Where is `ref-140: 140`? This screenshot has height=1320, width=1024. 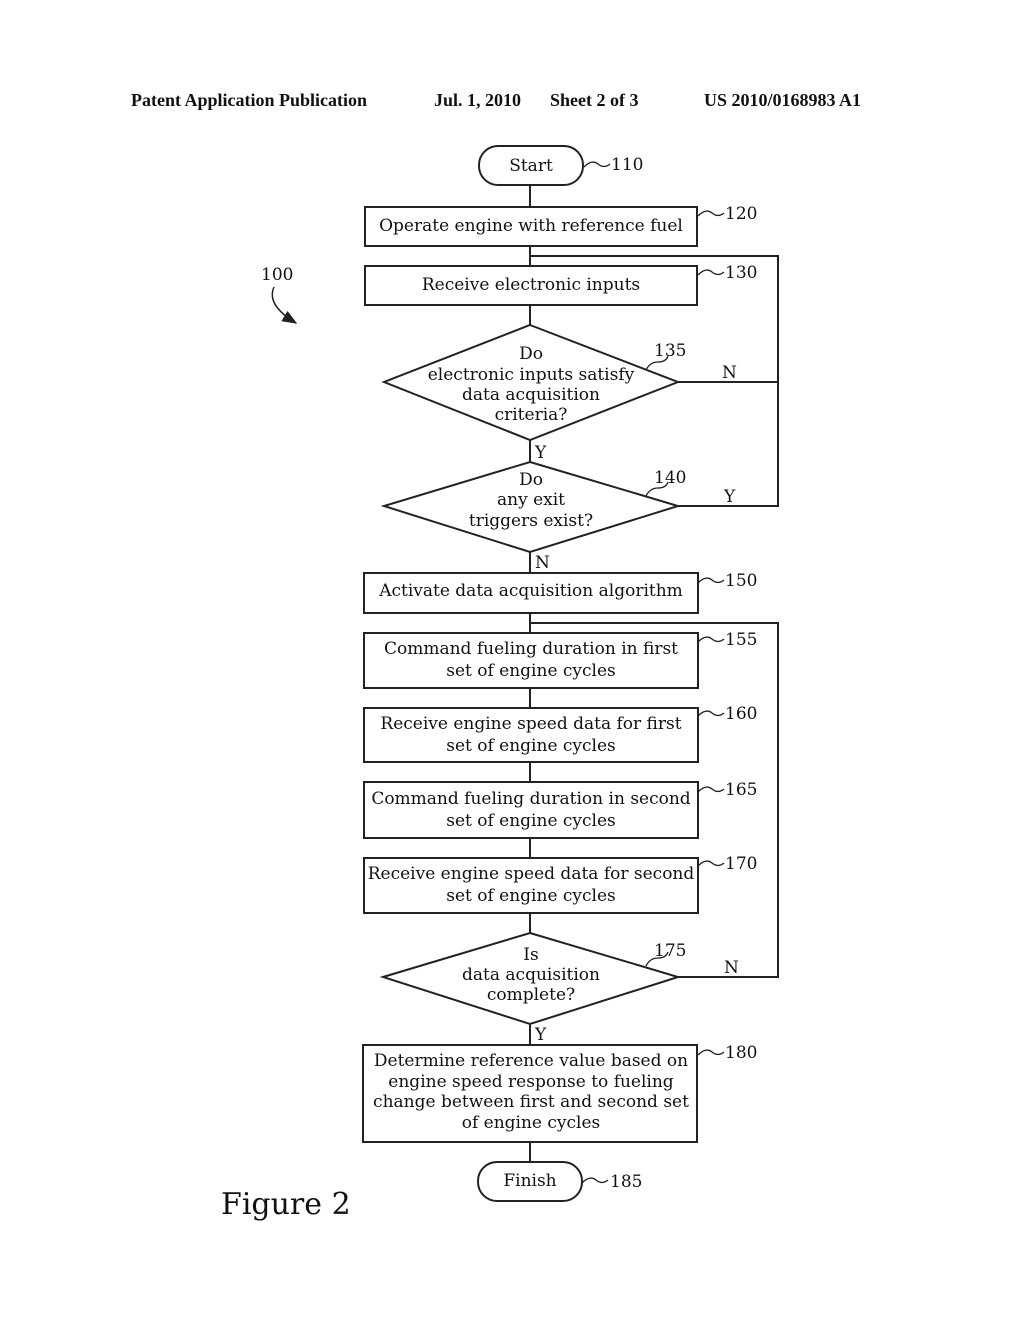 ref-140: 140 is located at coordinates (670, 478).